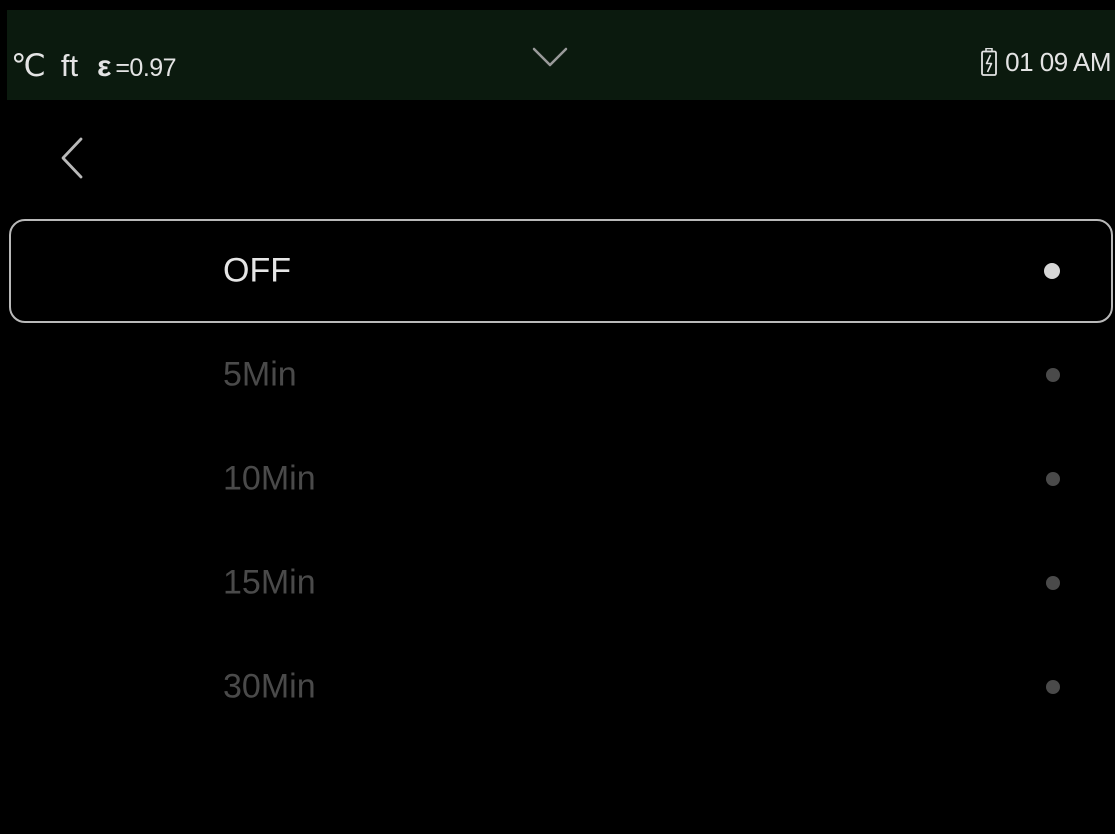 The width and height of the screenshot is (1115, 834). Describe the element at coordinates (269, 686) in the screenshot. I see `option-label: 30Min` at that location.